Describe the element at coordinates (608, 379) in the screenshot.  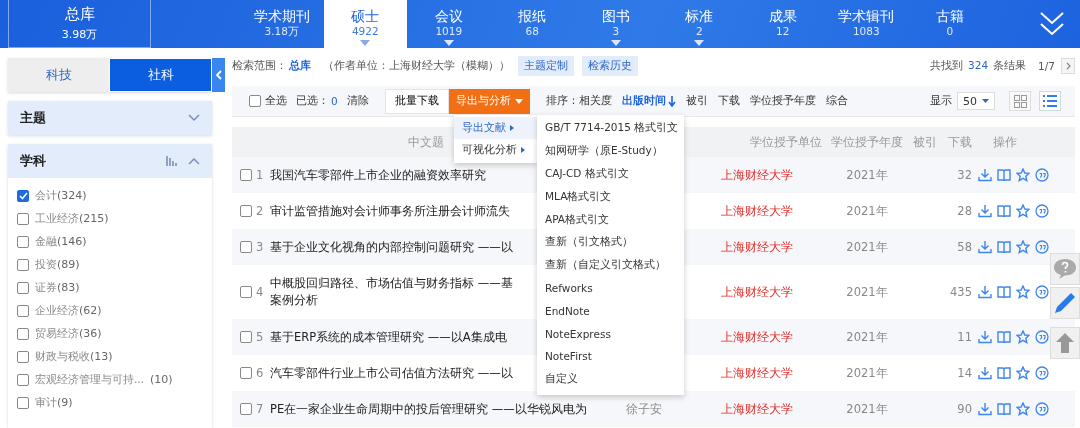
I see `menu-item: 自定义` at that location.